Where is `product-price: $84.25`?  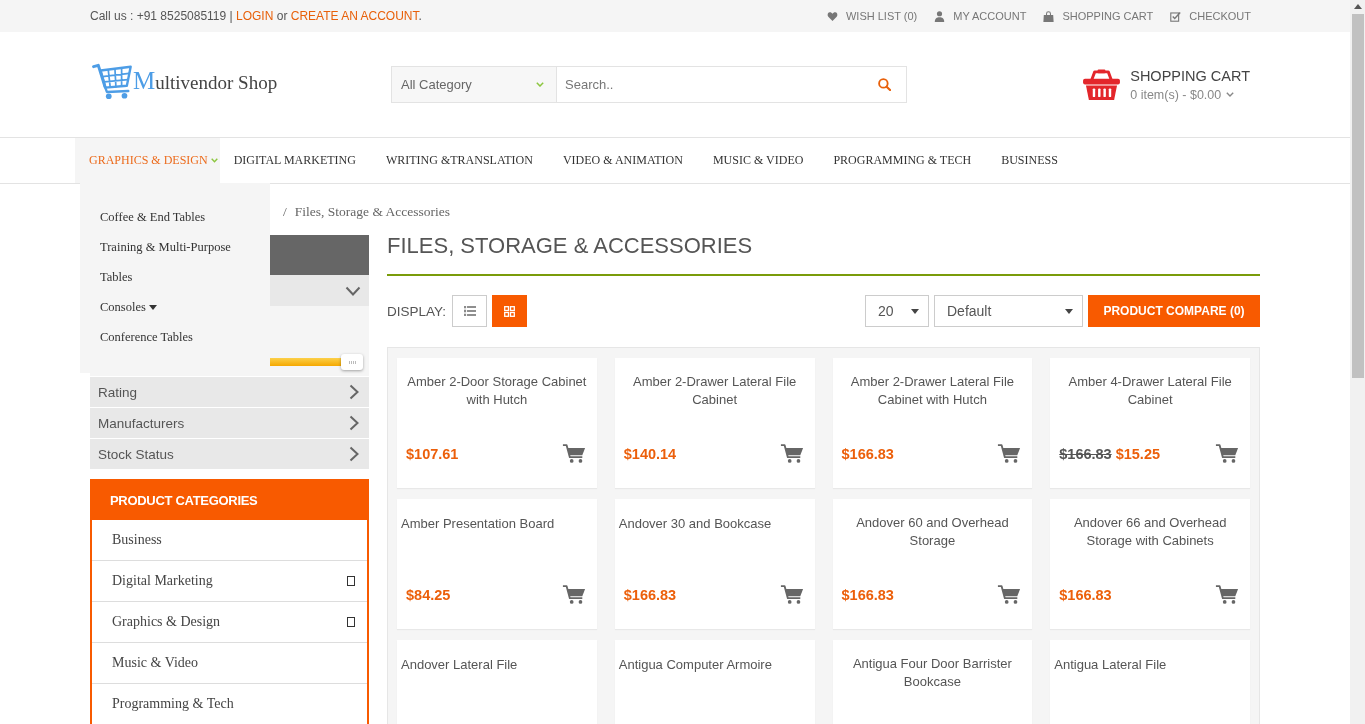
product-price: $84.25 is located at coordinates (428, 594).